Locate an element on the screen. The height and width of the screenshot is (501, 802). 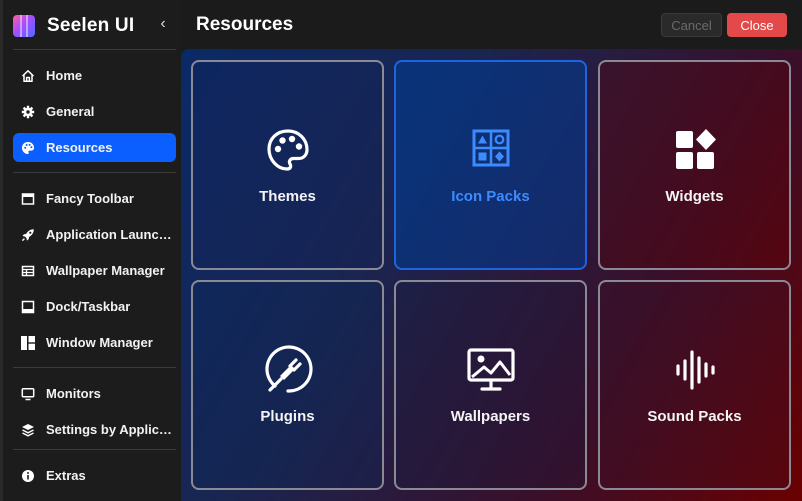
info-icon is located at coordinates (28, 476).